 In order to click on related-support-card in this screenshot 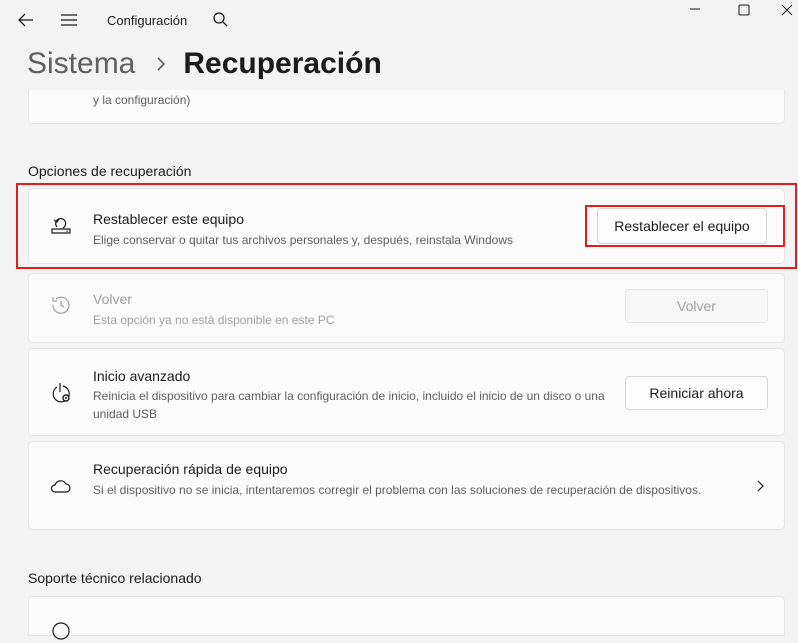, I will do `click(406, 618)`.